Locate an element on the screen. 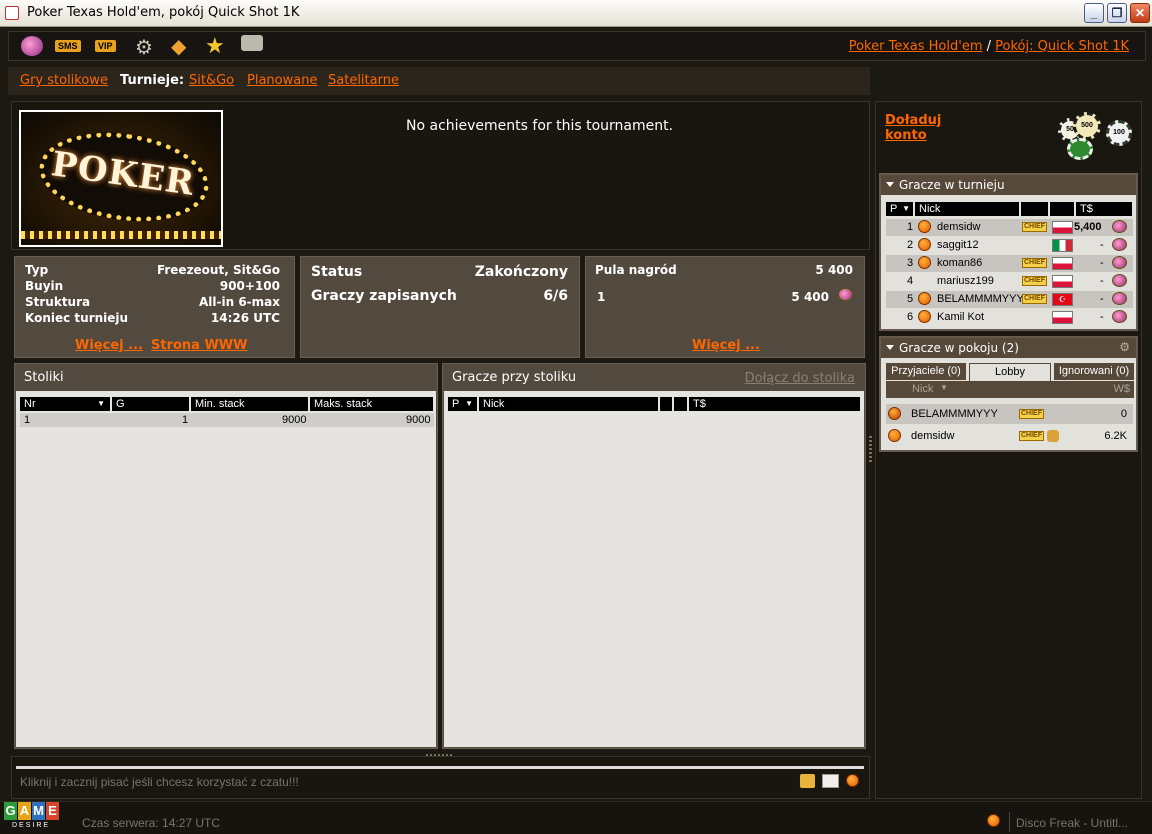 The width and height of the screenshot is (1152, 834). vip-icon: VIP is located at coordinates (105, 46).